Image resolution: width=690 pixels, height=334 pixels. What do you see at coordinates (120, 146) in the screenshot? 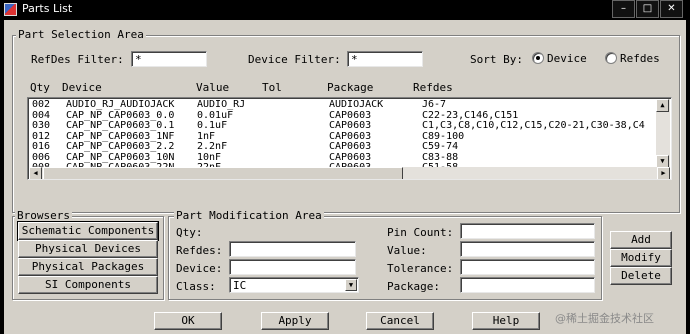
I see `table-cell-device: CAP_NP_CAP0603_2.2` at bounding box center [120, 146].